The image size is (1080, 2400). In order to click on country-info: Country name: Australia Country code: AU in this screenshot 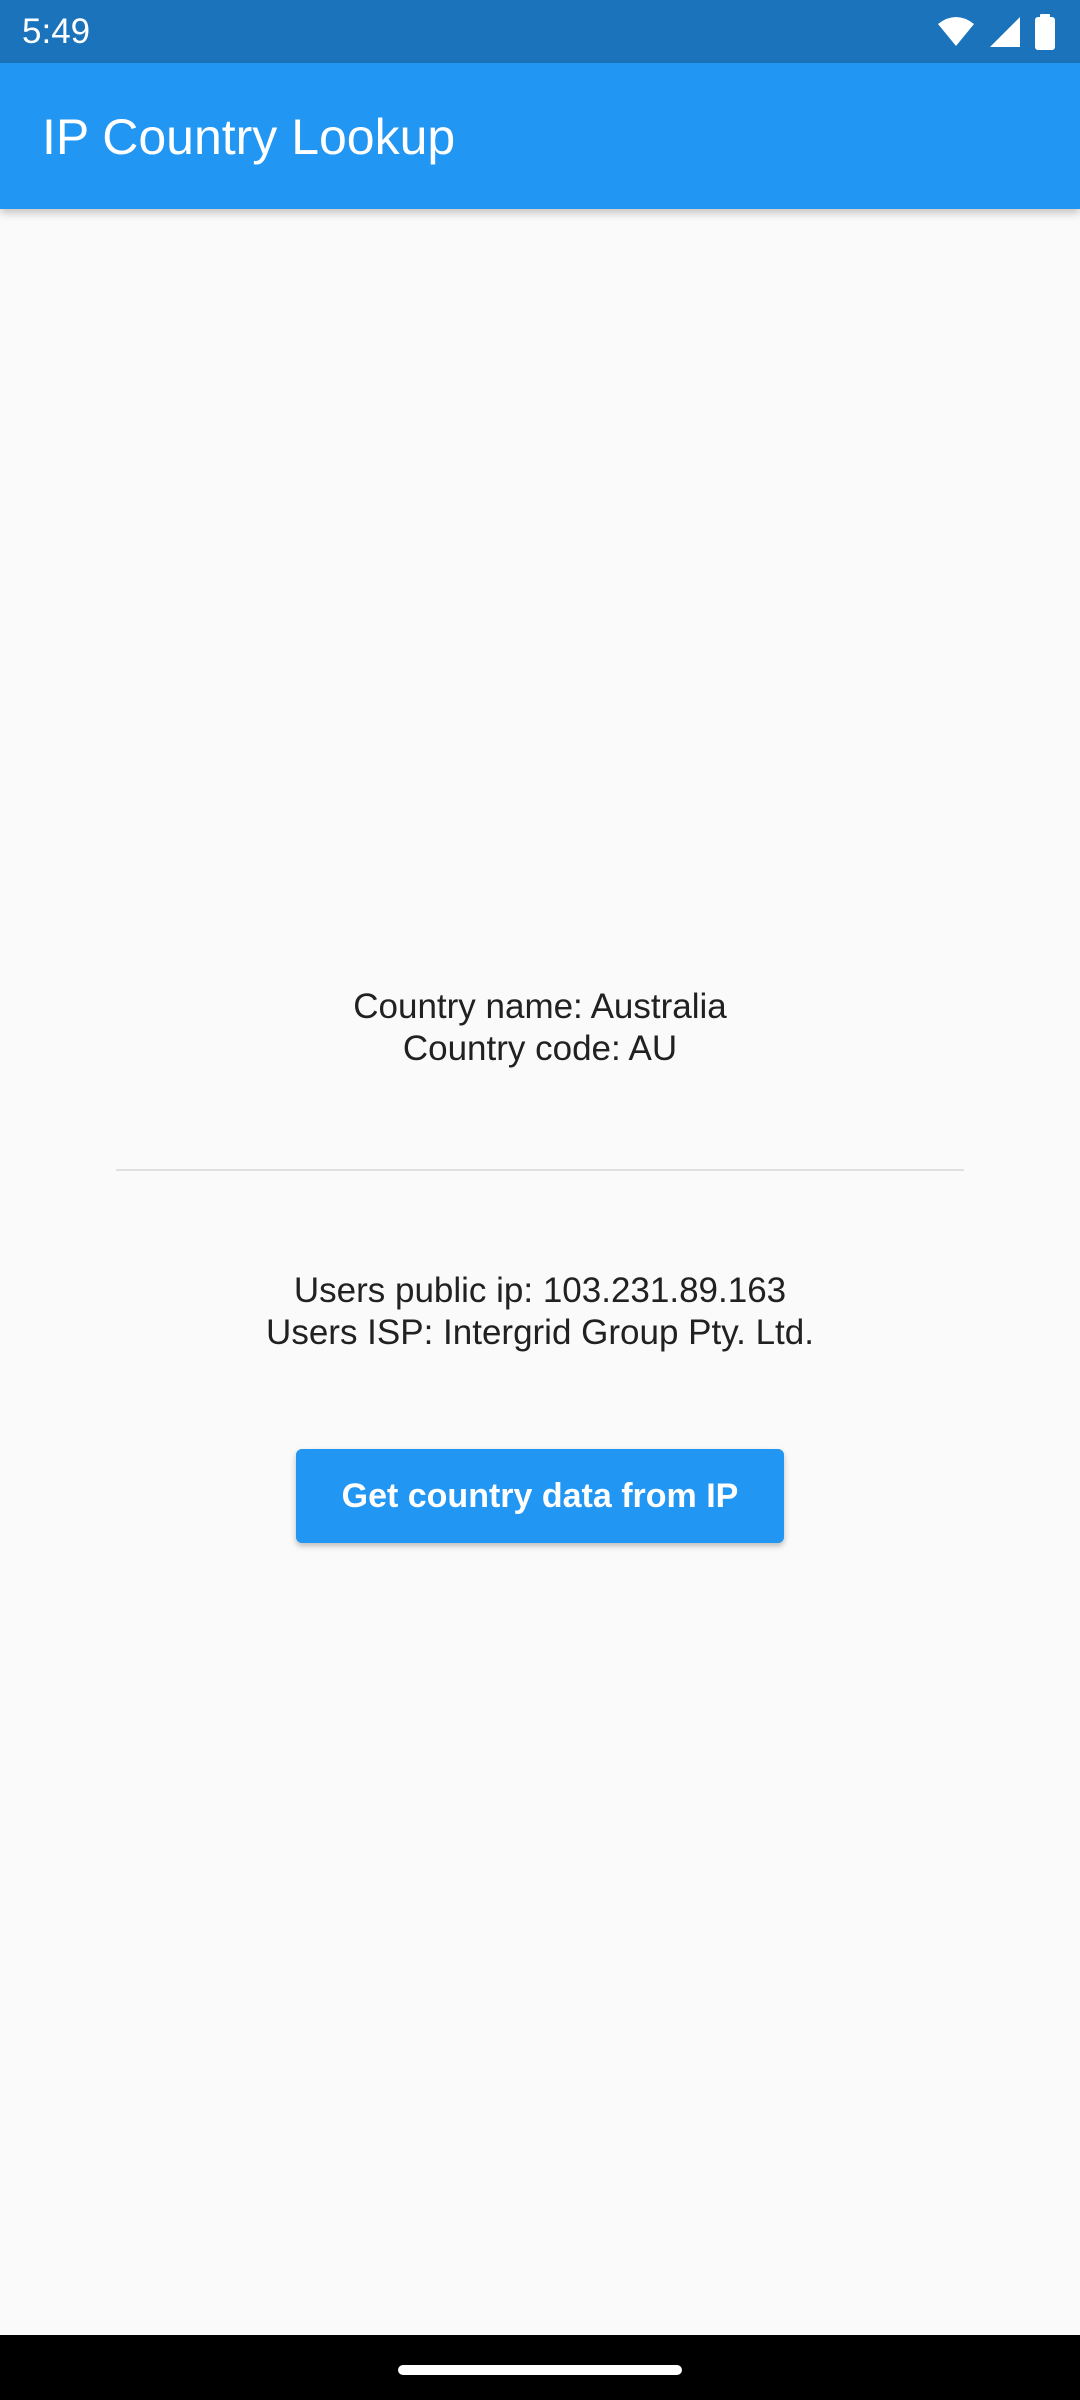, I will do `click(540, 1028)`.